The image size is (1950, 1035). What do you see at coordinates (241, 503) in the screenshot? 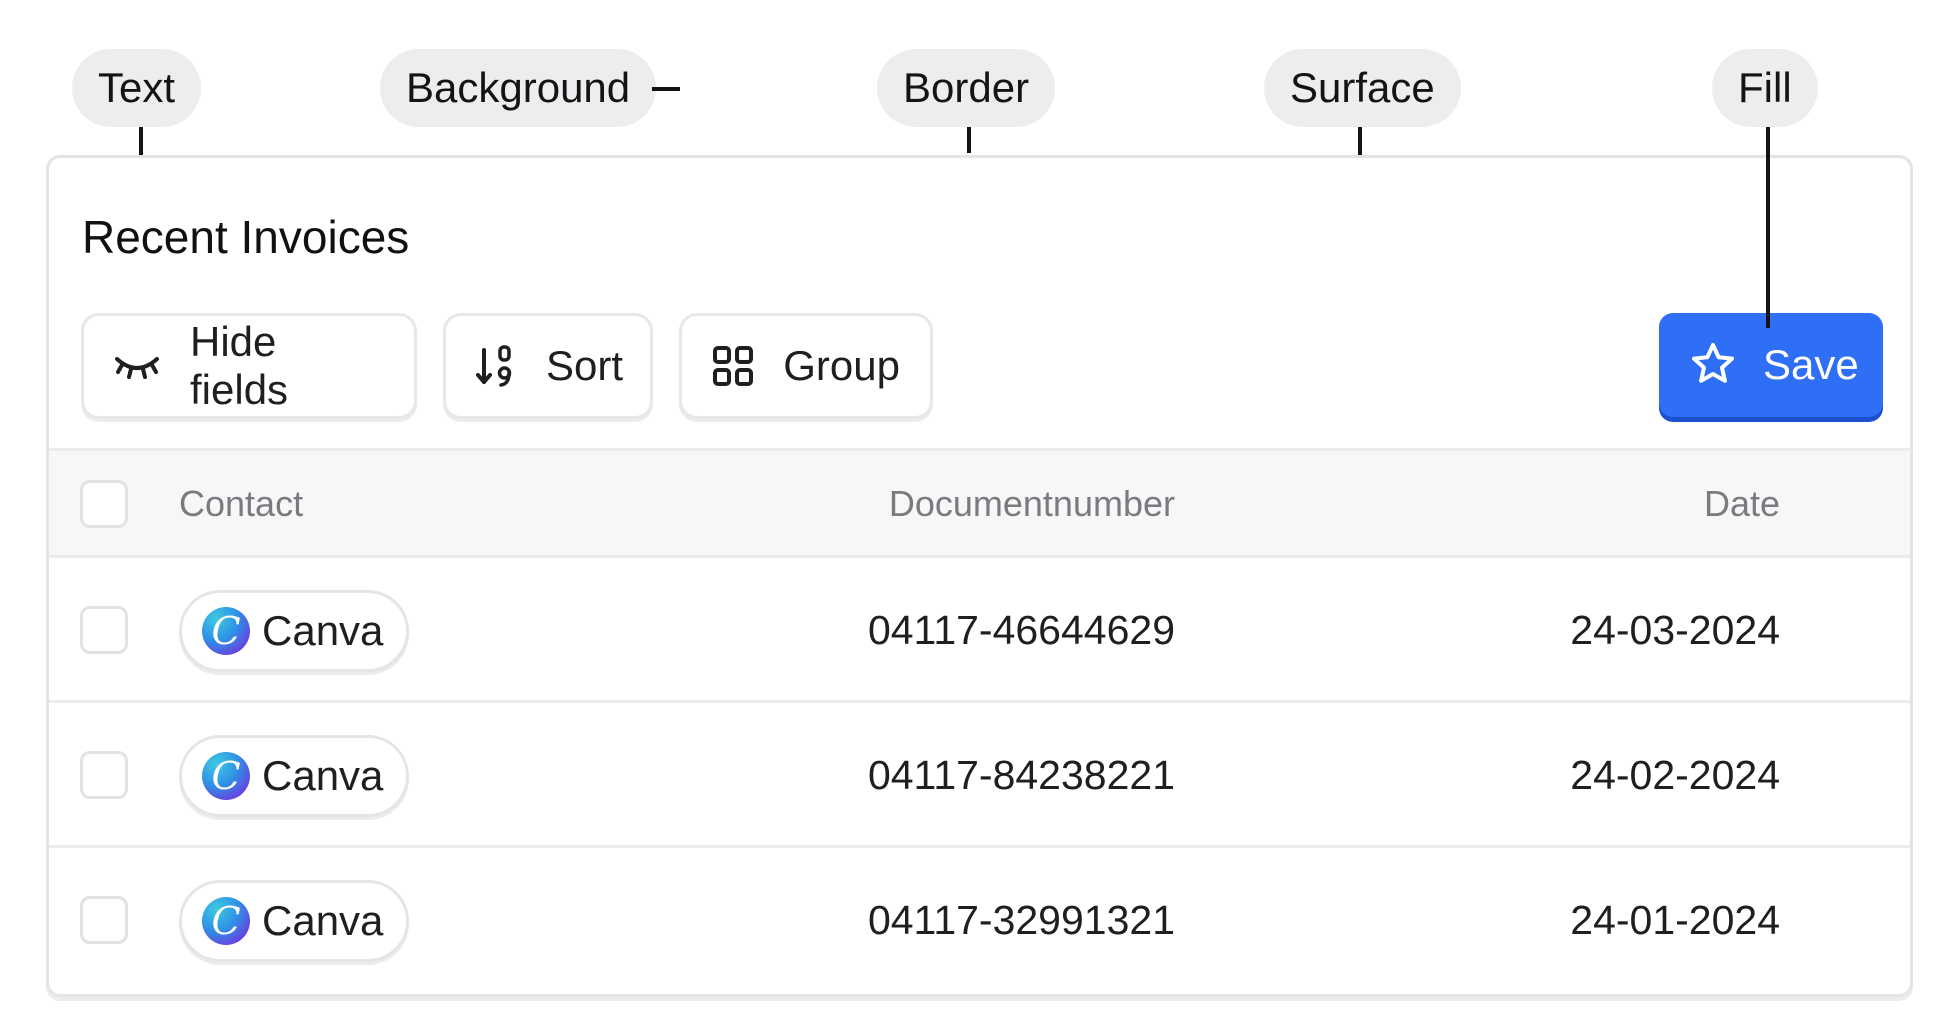
I see `column-header-contact: Contact` at bounding box center [241, 503].